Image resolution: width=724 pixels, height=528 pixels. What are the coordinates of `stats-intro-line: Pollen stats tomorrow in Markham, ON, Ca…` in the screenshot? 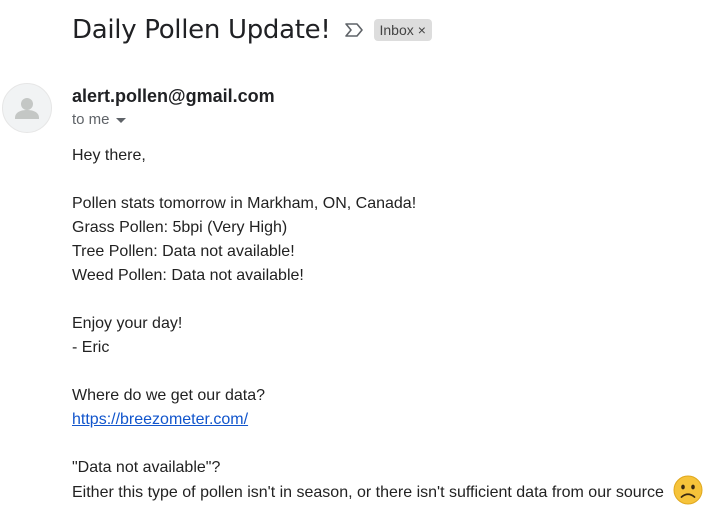 It's located at (244, 203).